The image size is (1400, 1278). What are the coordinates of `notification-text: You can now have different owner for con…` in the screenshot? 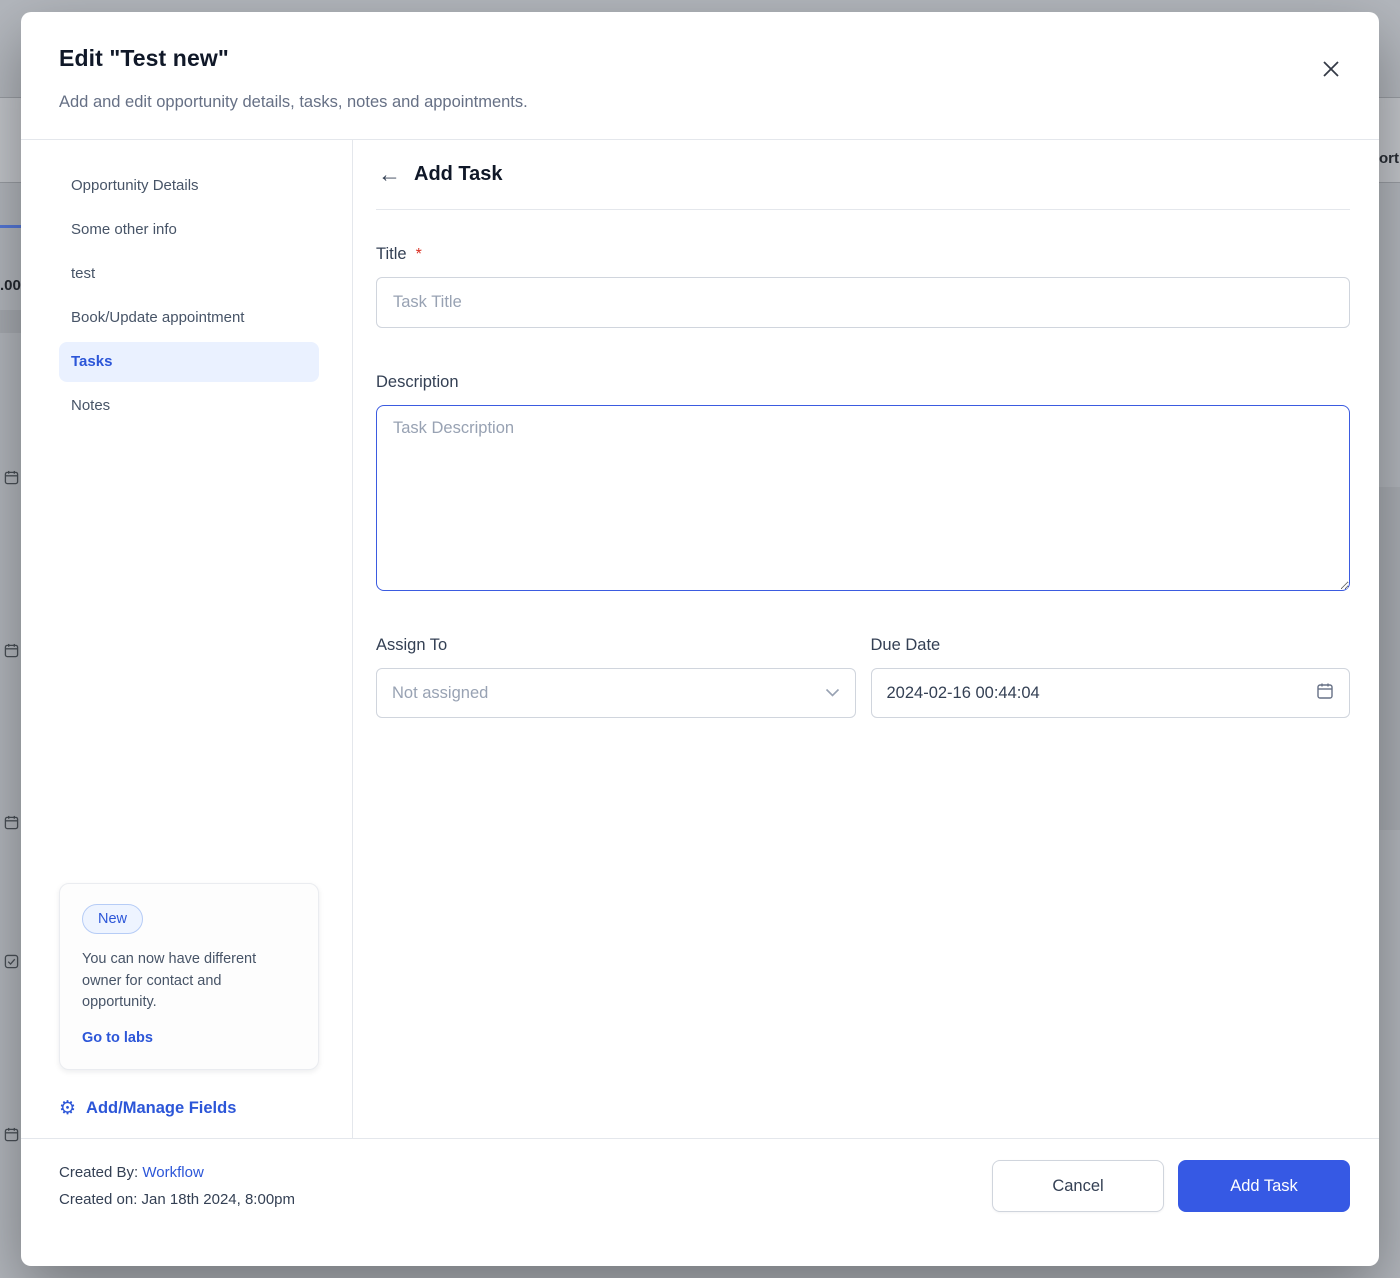 It's located at (169, 980).